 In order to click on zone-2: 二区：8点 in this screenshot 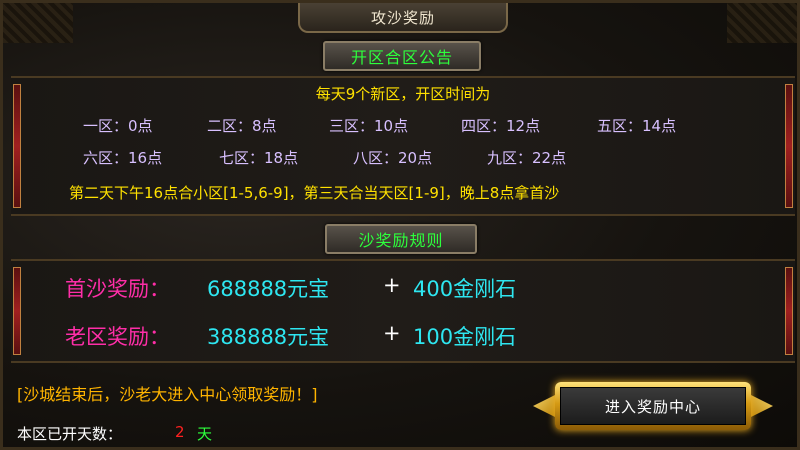, I will do `click(242, 126)`.